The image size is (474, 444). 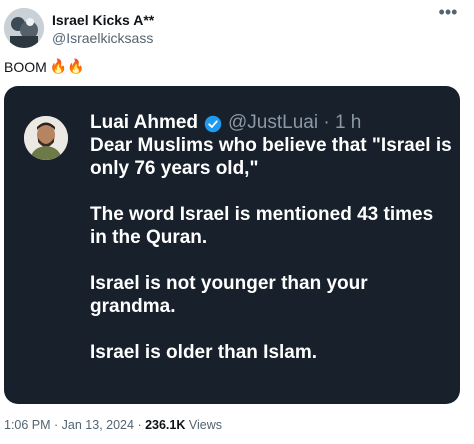 What do you see at coordinates (448, 13) in the screenshot?
I see `more-icon: •••` at bounding box center [448, 13].